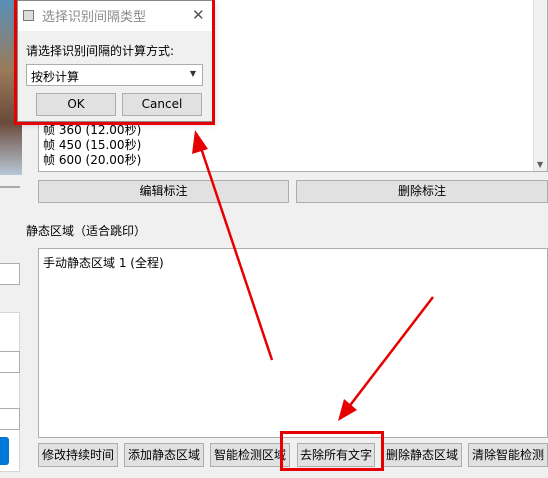 The height and width of the screenshot is (478, 548). Describe the element at coordinates (508, 455) in the screenshot. I see `clear-smart-detect-button: 清除智能检测` at that location.